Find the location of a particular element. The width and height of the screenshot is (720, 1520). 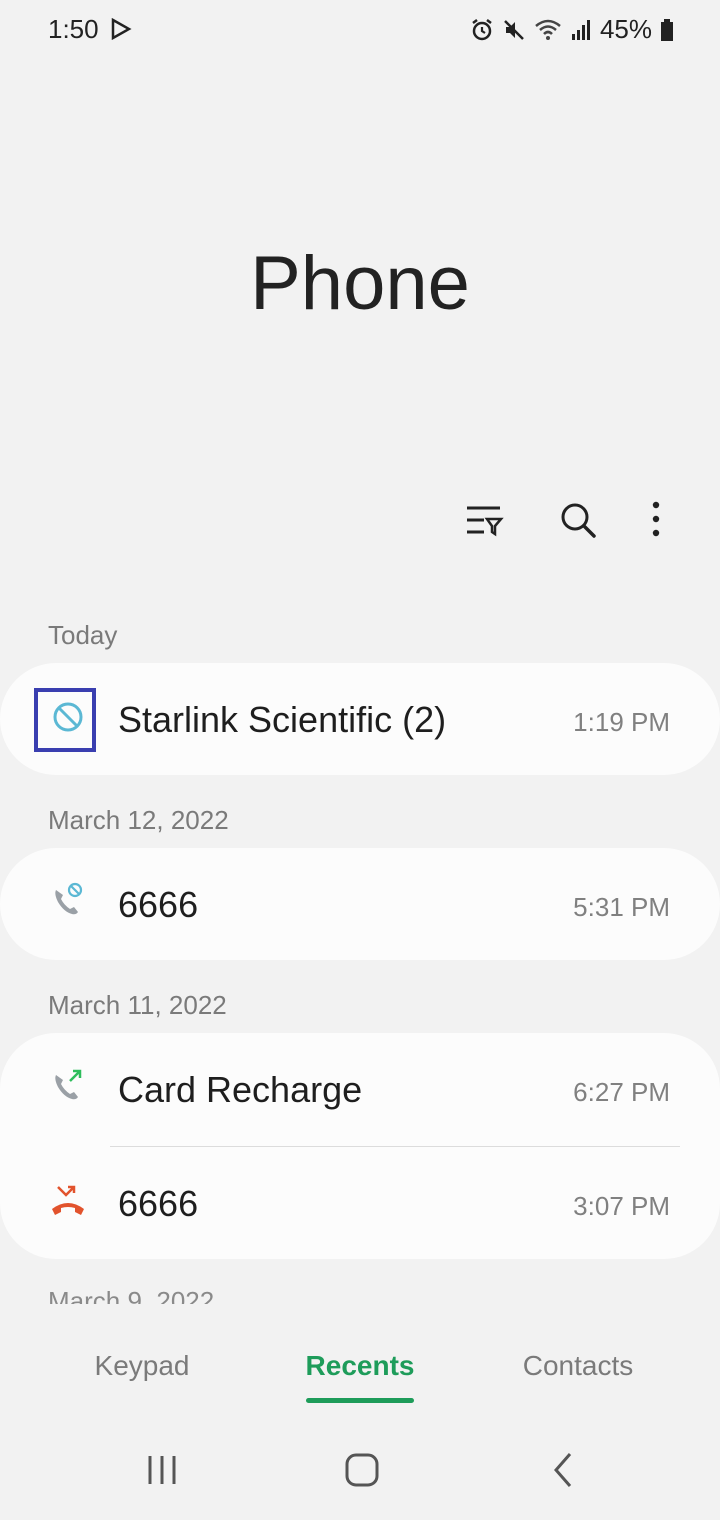

battery-icon is located at coordinates (667, 29).